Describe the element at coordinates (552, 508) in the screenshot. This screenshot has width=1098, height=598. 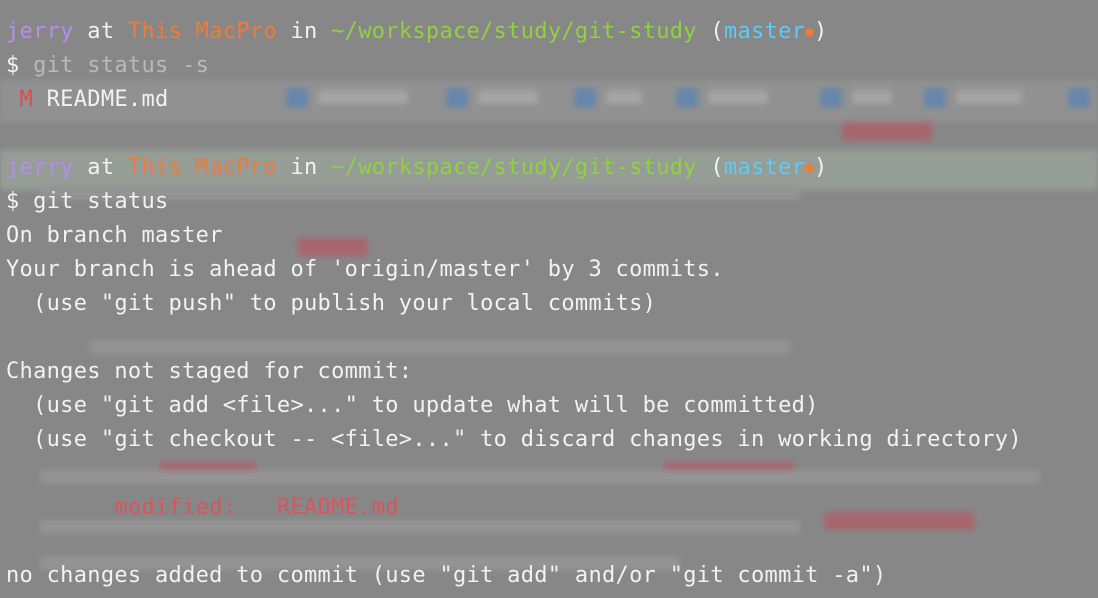
I see `modified-line: modified: README.md` at that location.